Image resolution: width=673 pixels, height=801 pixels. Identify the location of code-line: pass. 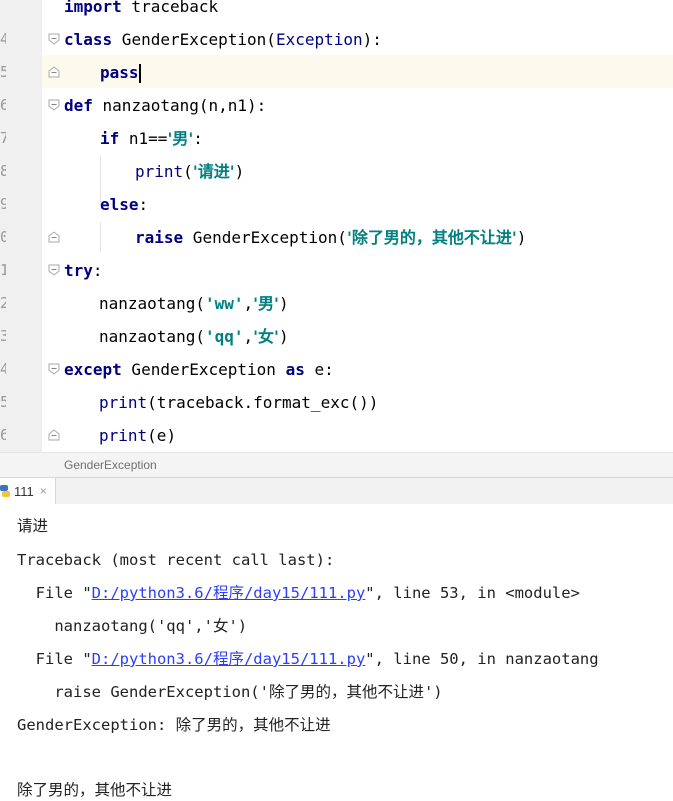
(120, 73).